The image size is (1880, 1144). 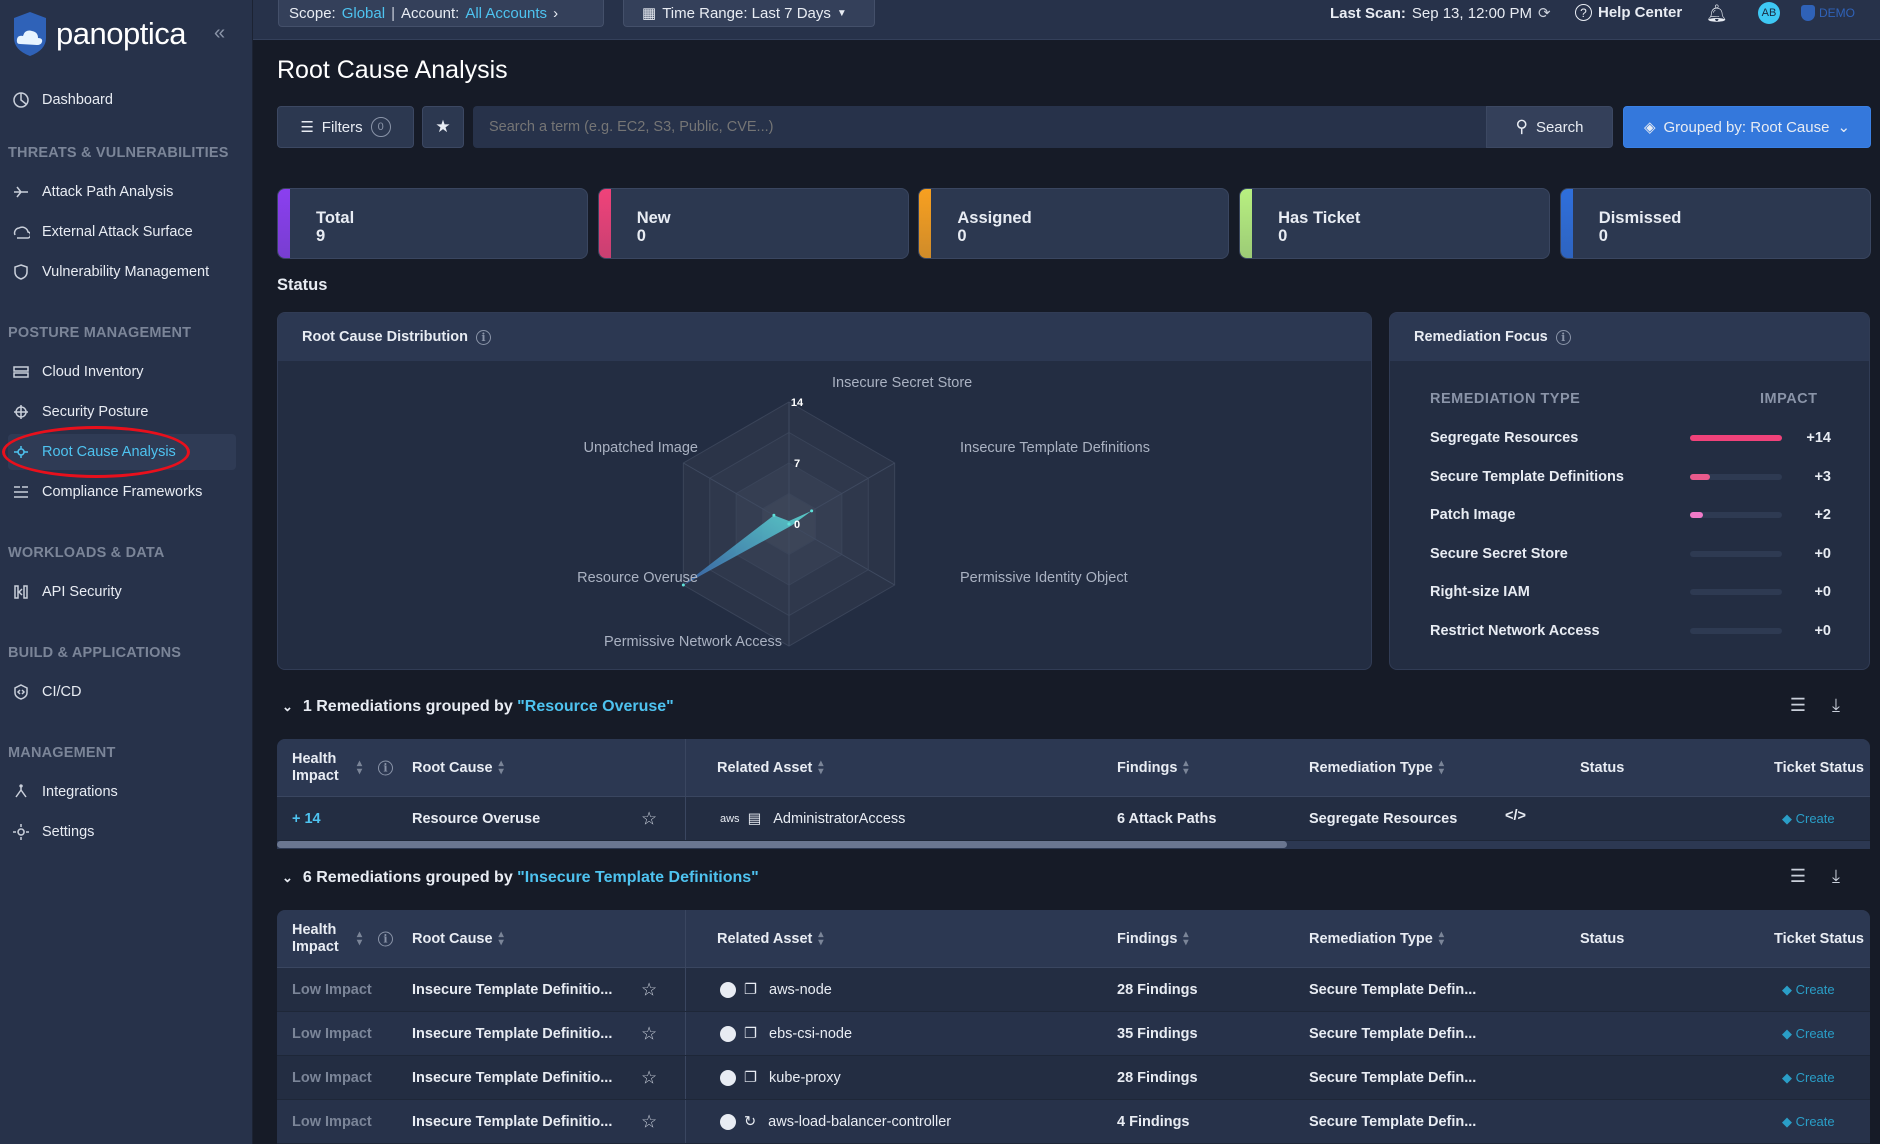 I want to click on sidebar-item-integrations: Integrations, so click(x=122, y=792).